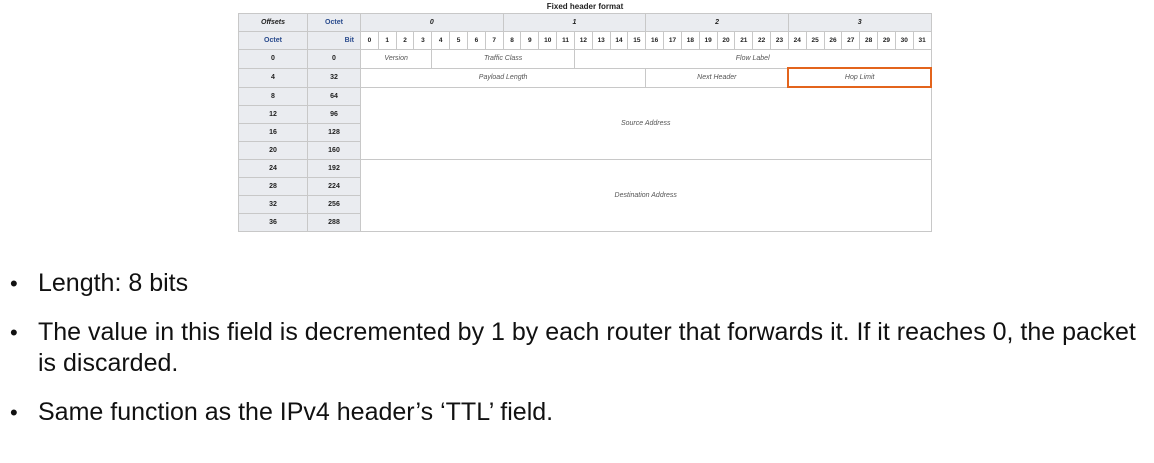  I want to click on row-bit: 160, so click(334, 150).